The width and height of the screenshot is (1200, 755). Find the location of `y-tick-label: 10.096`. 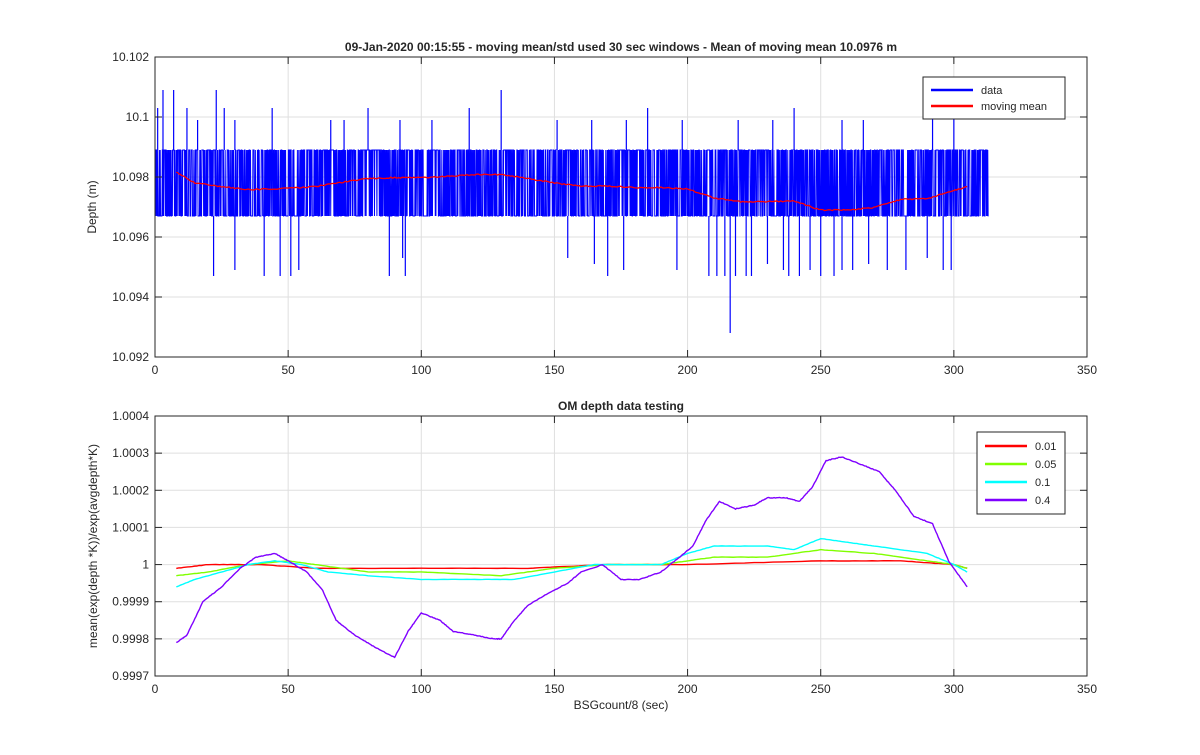

y-tick-label: 10.096 is located at coordinates (130, 237).